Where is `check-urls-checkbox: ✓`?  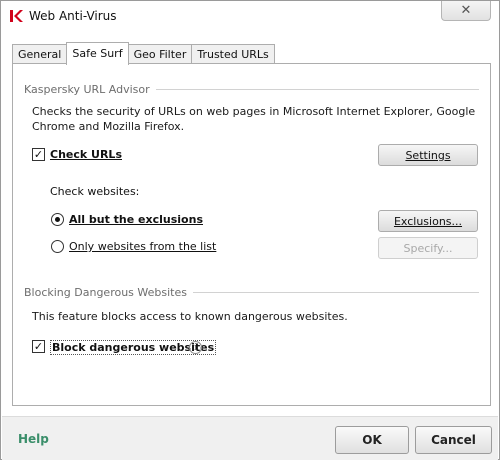
check-urls-checkbox: ✓ is located at coordinates (38, 154).